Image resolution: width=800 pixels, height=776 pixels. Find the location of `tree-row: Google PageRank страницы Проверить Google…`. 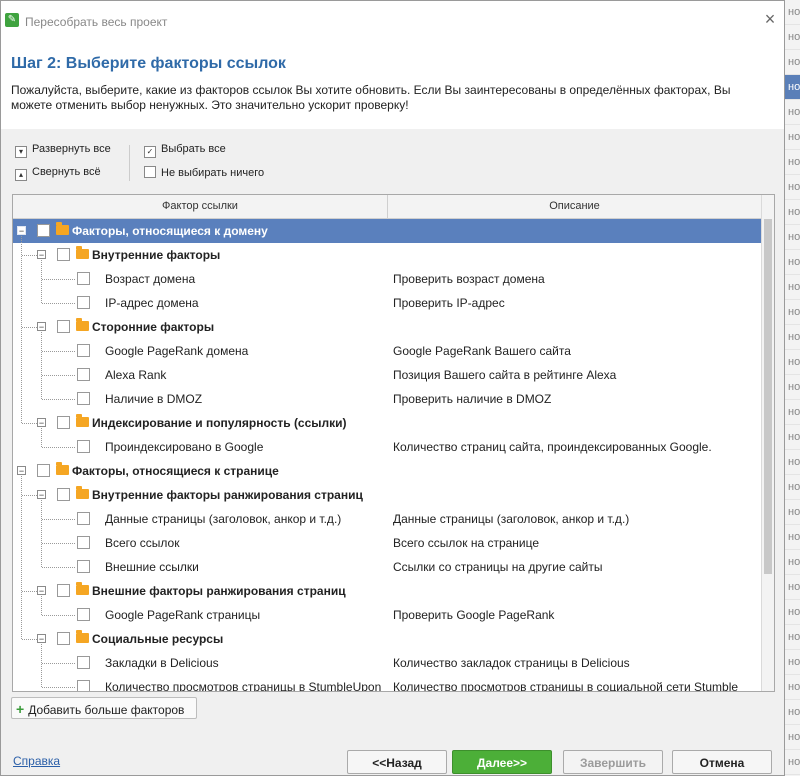

tree-row: Google PageRank страницы Проверить Google… is located at coordinates (387, 615).